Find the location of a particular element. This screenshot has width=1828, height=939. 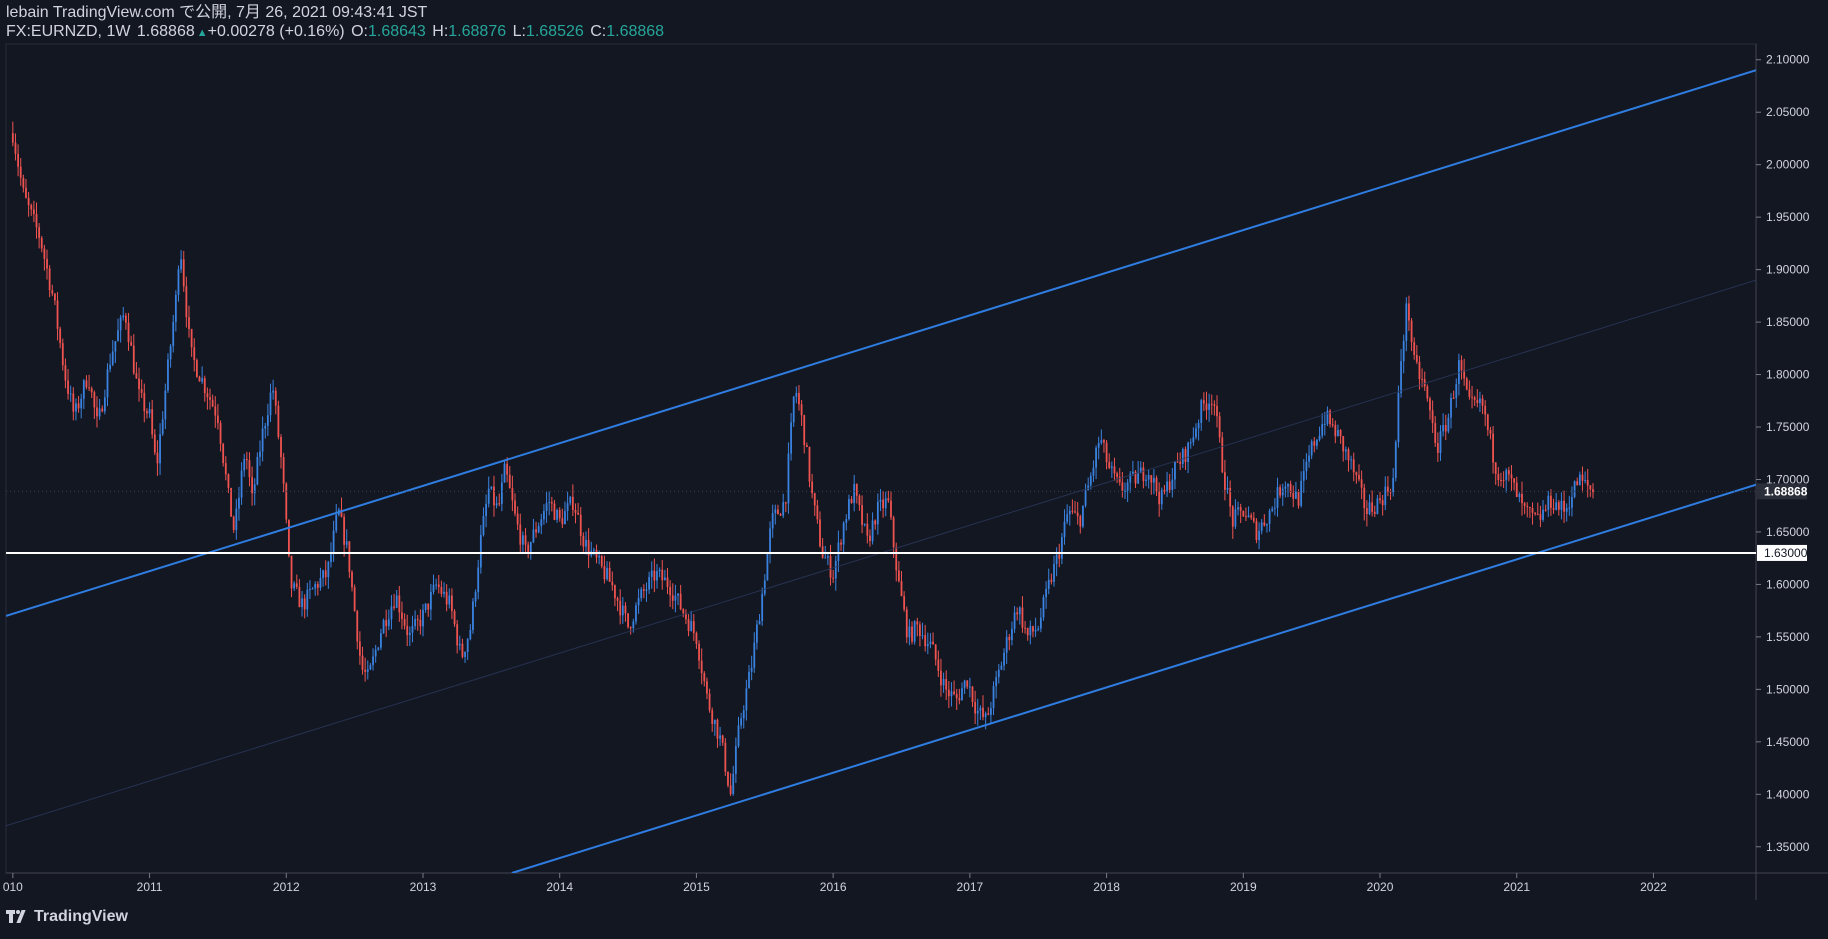

x-tick-label: 2012 is located at coordinates (286, 887).